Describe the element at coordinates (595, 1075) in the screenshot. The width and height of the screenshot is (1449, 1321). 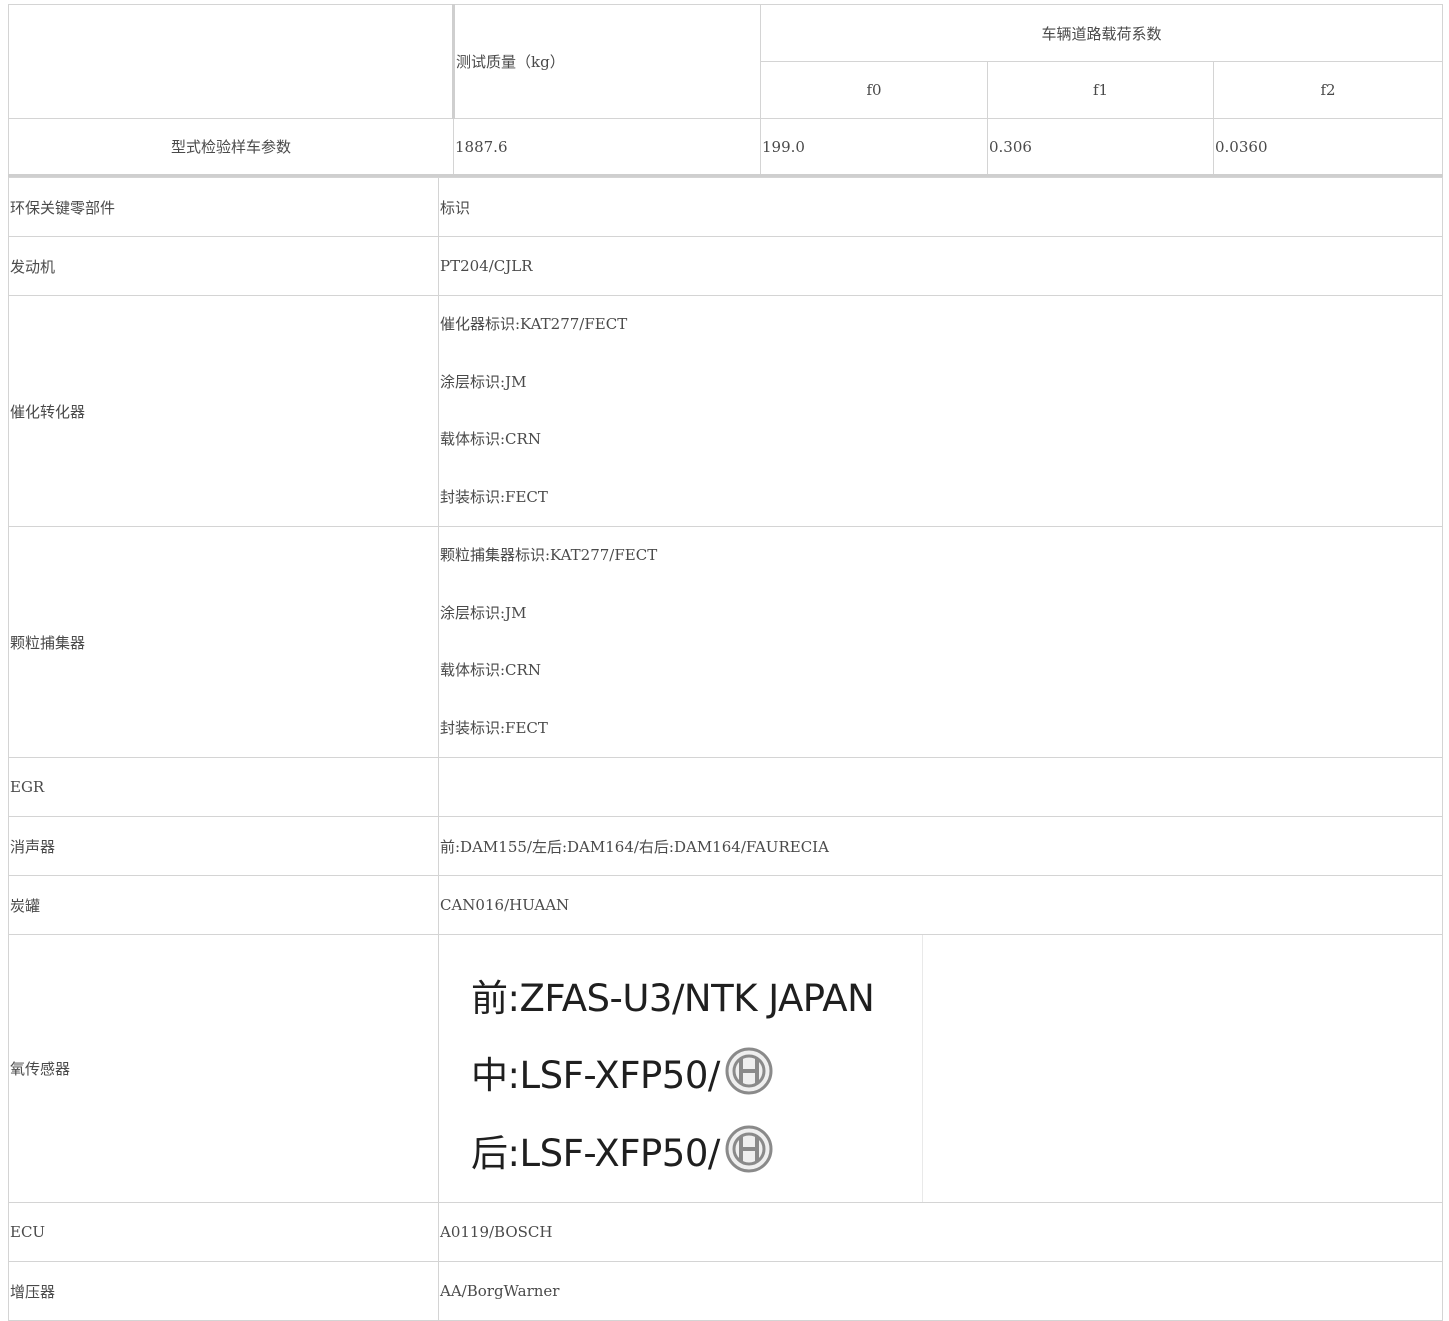
I see `middle-sensor-text: 中:LSF-XFP50/` at that location.